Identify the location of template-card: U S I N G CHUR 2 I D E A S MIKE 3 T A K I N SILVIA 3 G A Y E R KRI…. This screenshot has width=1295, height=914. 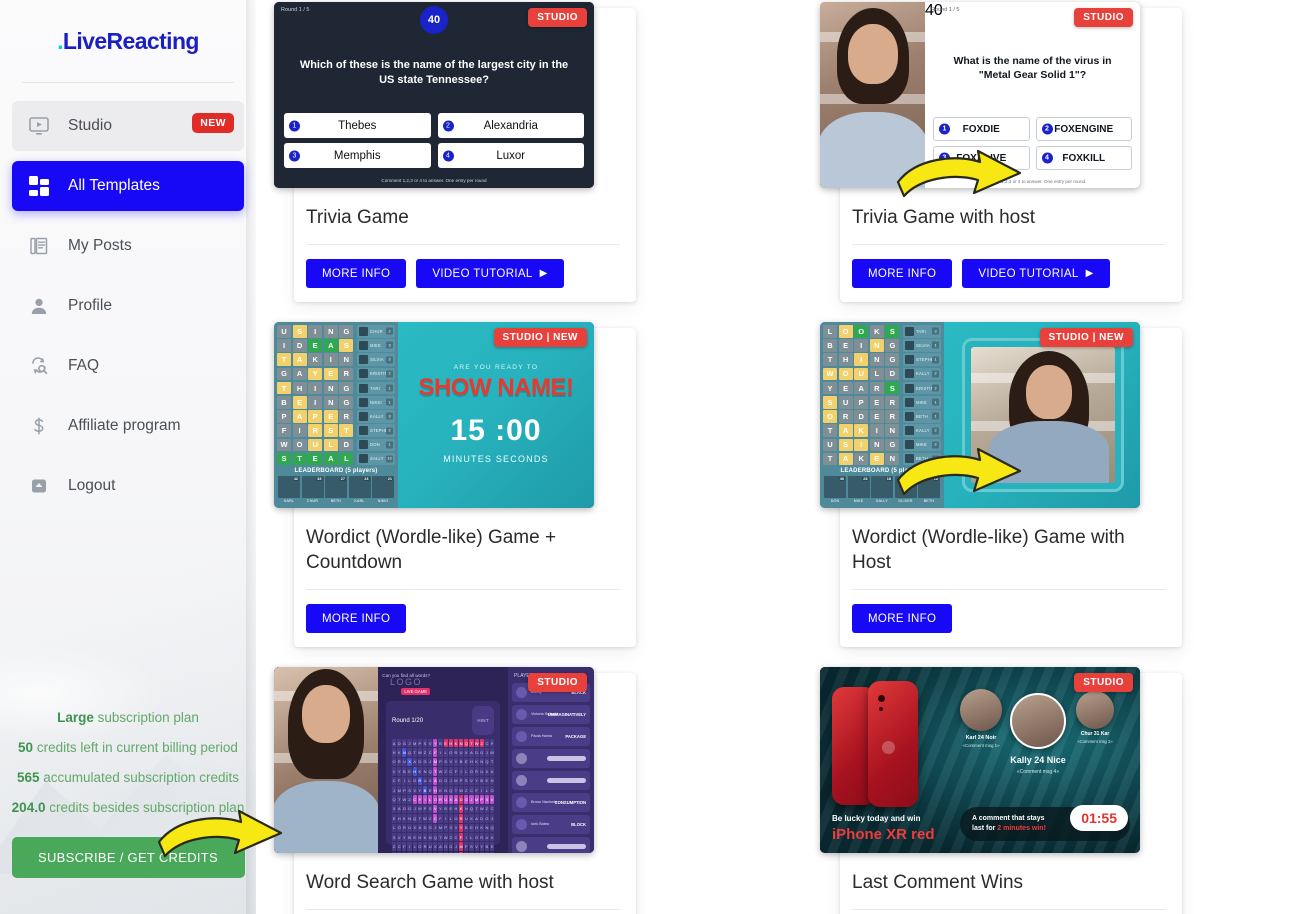
(455, 484).